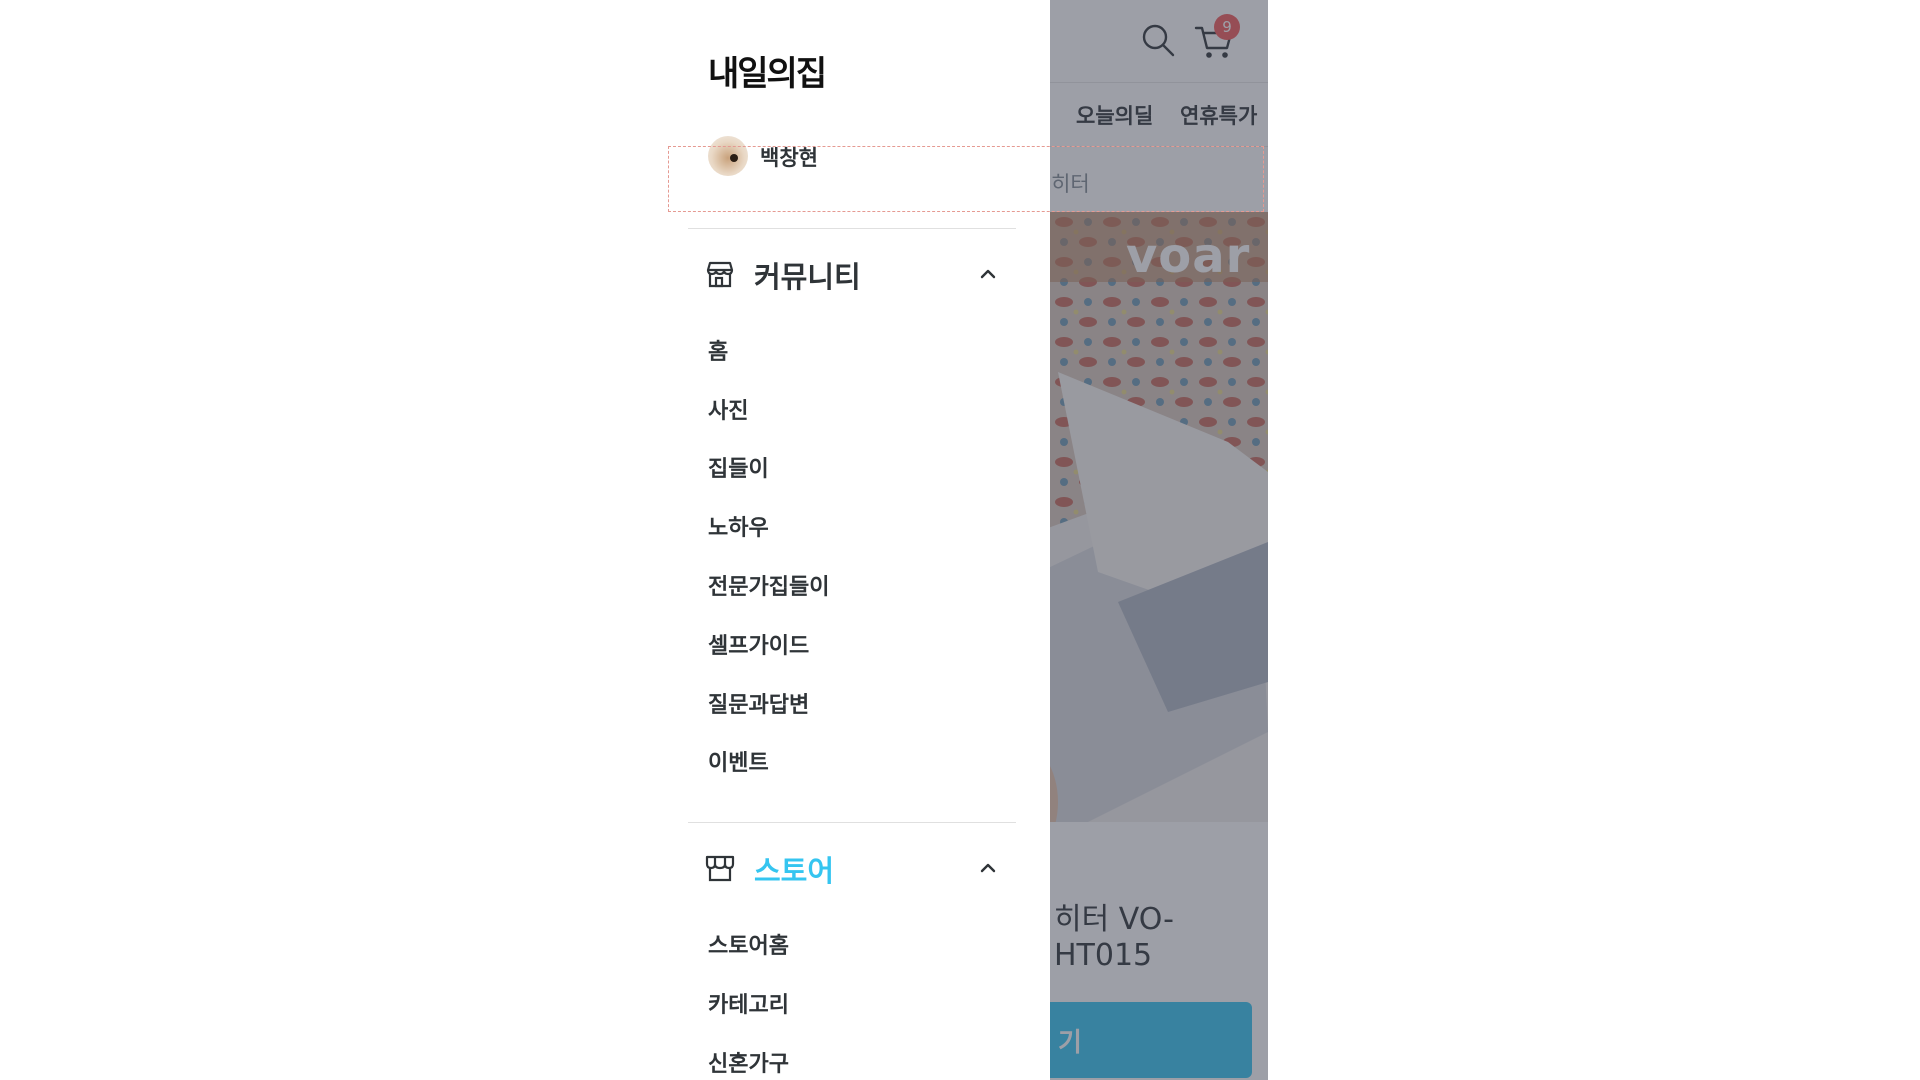 This screenshot has width=1920, height=1080. Describe the element at coordinates (758, 703) in the screenshot. I see `community-item-qna: 질문과답변` at that location.